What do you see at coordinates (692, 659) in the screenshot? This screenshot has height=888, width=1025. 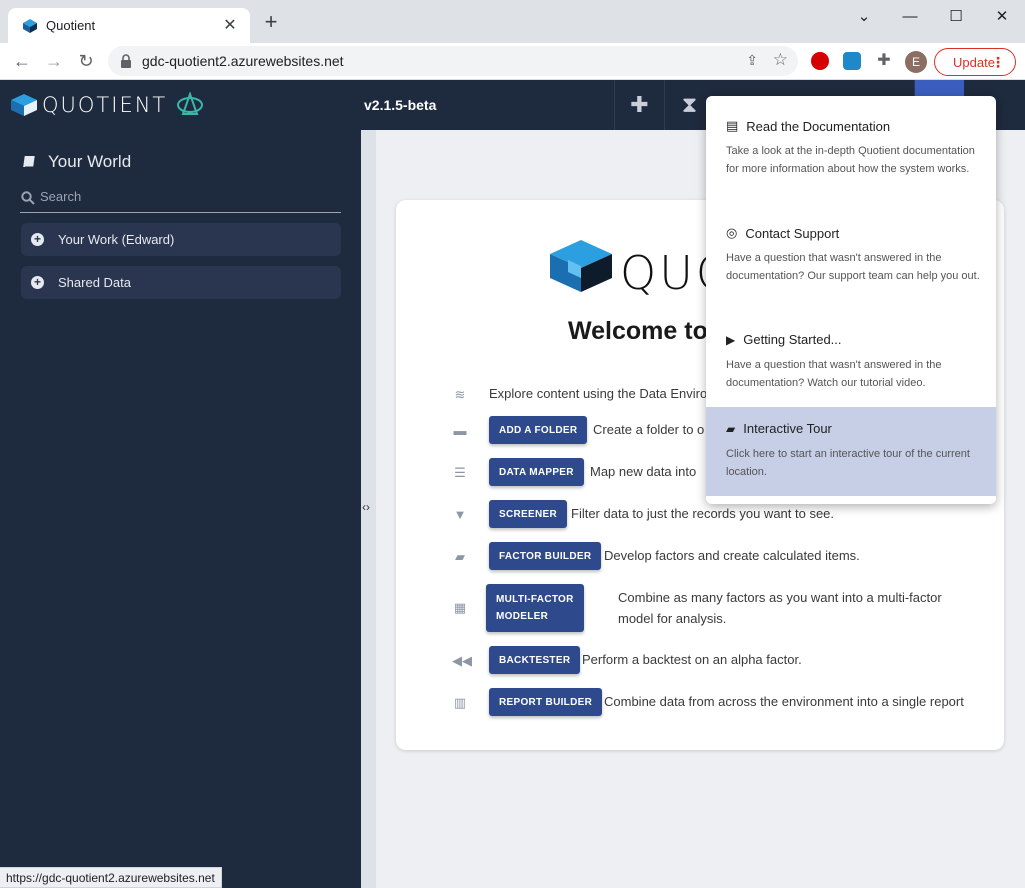 I see `feature-text: Perform a backtest on an alpha factor.` at bounding box center [692, 659].